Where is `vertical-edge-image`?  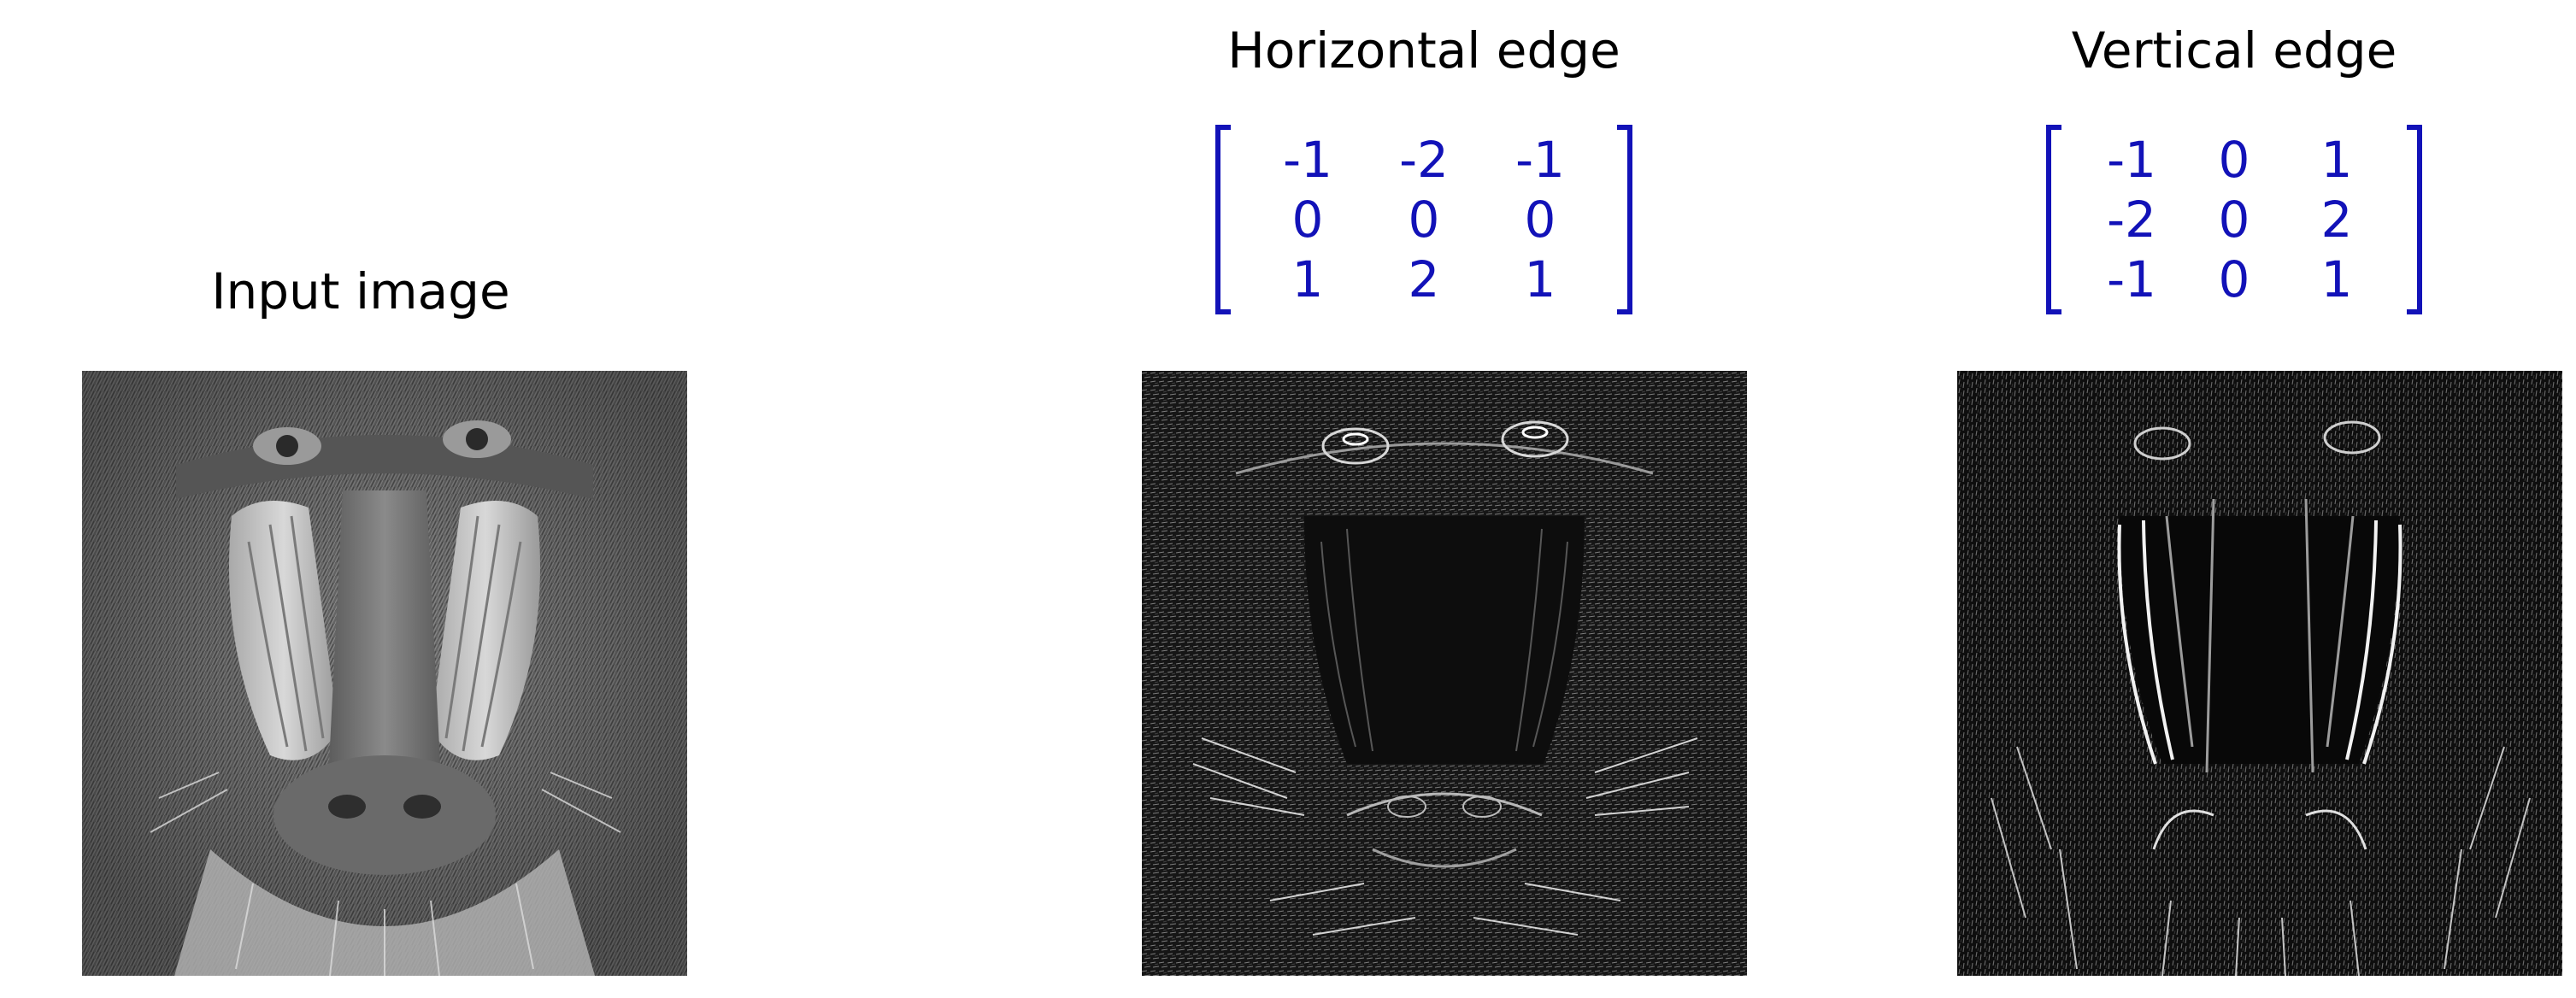
vertical-edge-image is located at coordinates (2259, 673).